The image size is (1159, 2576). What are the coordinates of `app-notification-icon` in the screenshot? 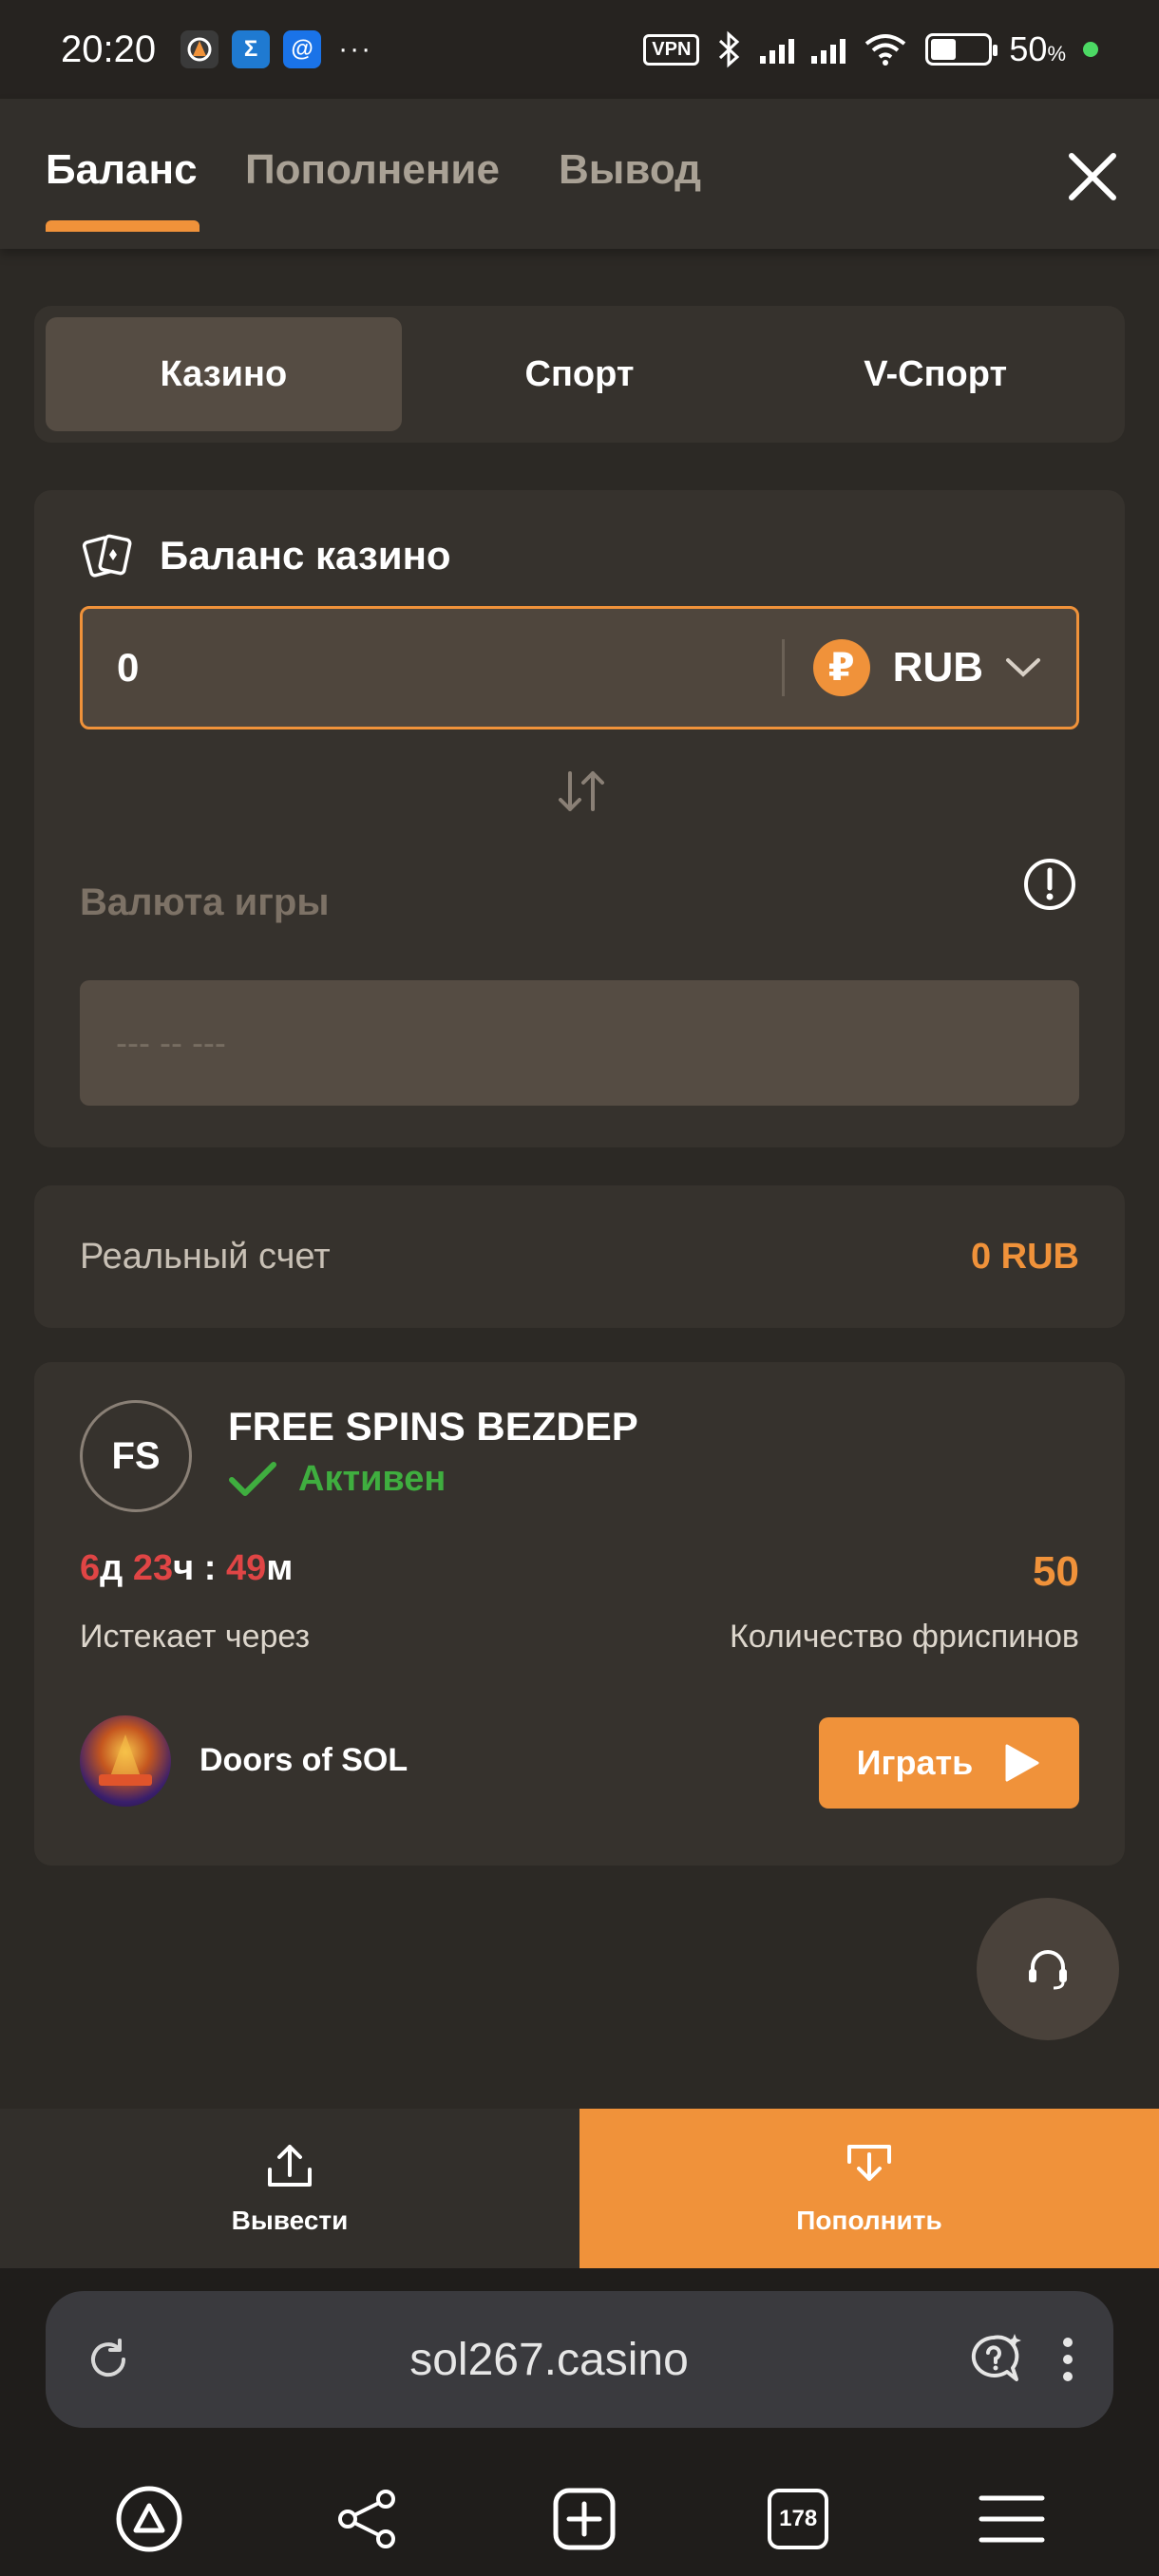 It's located at (199, 49).